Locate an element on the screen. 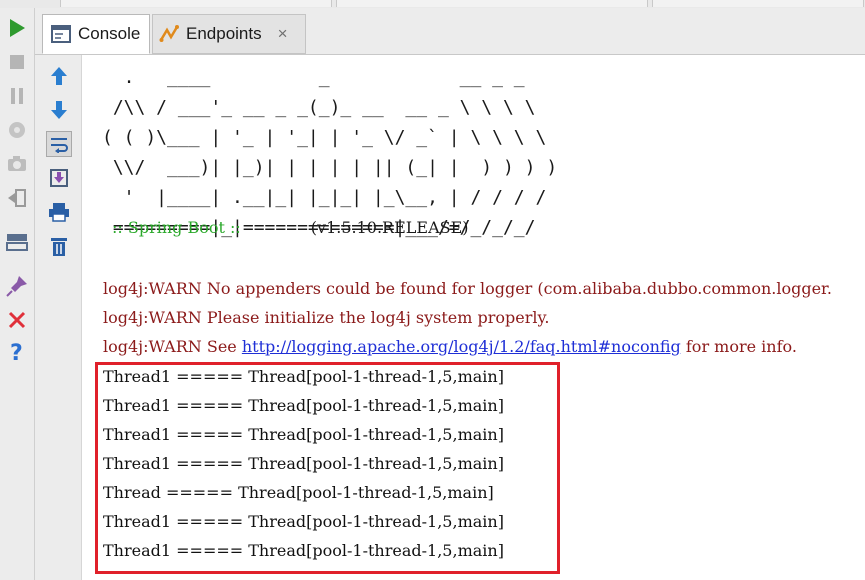 This screenshot has height=580, width=865. log-see-prefix: log4j:WARN See is located at coordinates (172, 346).